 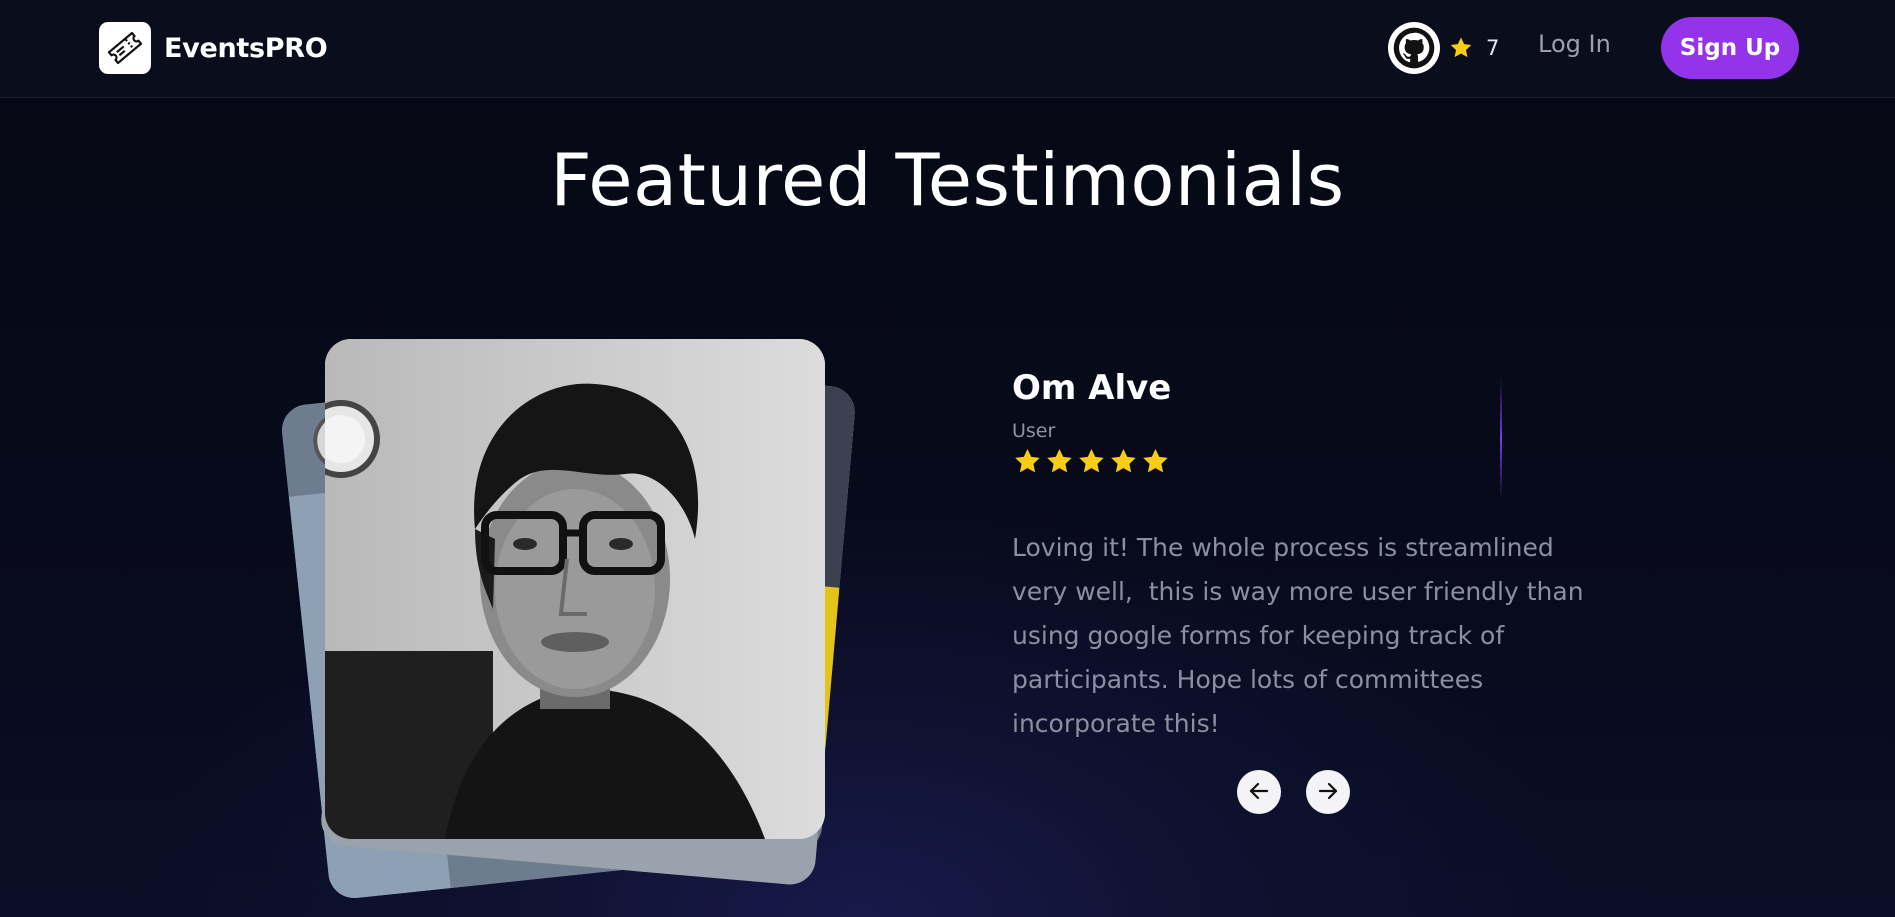 I want to click on star-rating, so click(x=1091, y=463).